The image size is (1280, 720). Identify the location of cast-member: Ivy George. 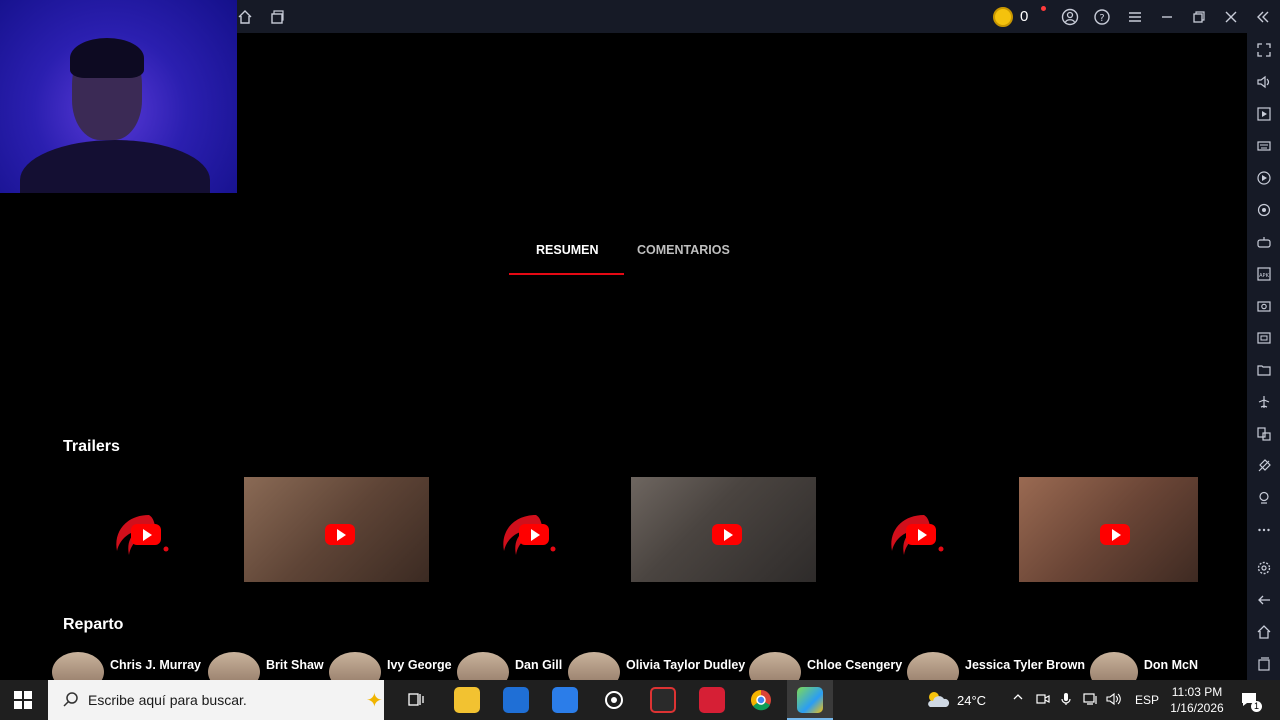
(390, 670).